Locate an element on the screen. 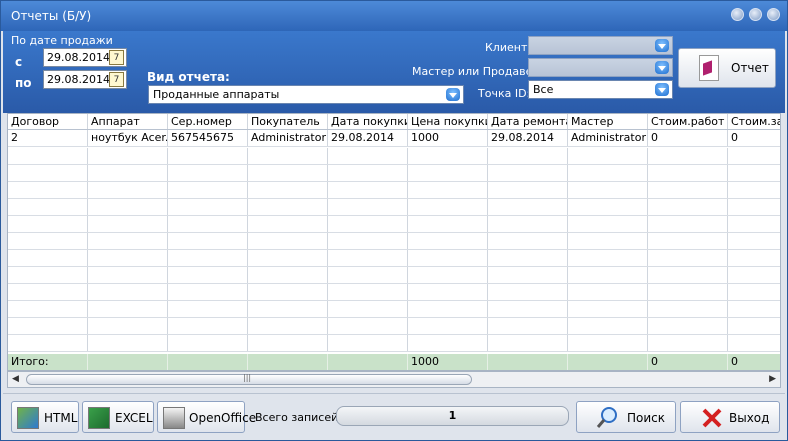  export-openoffice-button: OpenOffice is located at coordinates (206, 417).